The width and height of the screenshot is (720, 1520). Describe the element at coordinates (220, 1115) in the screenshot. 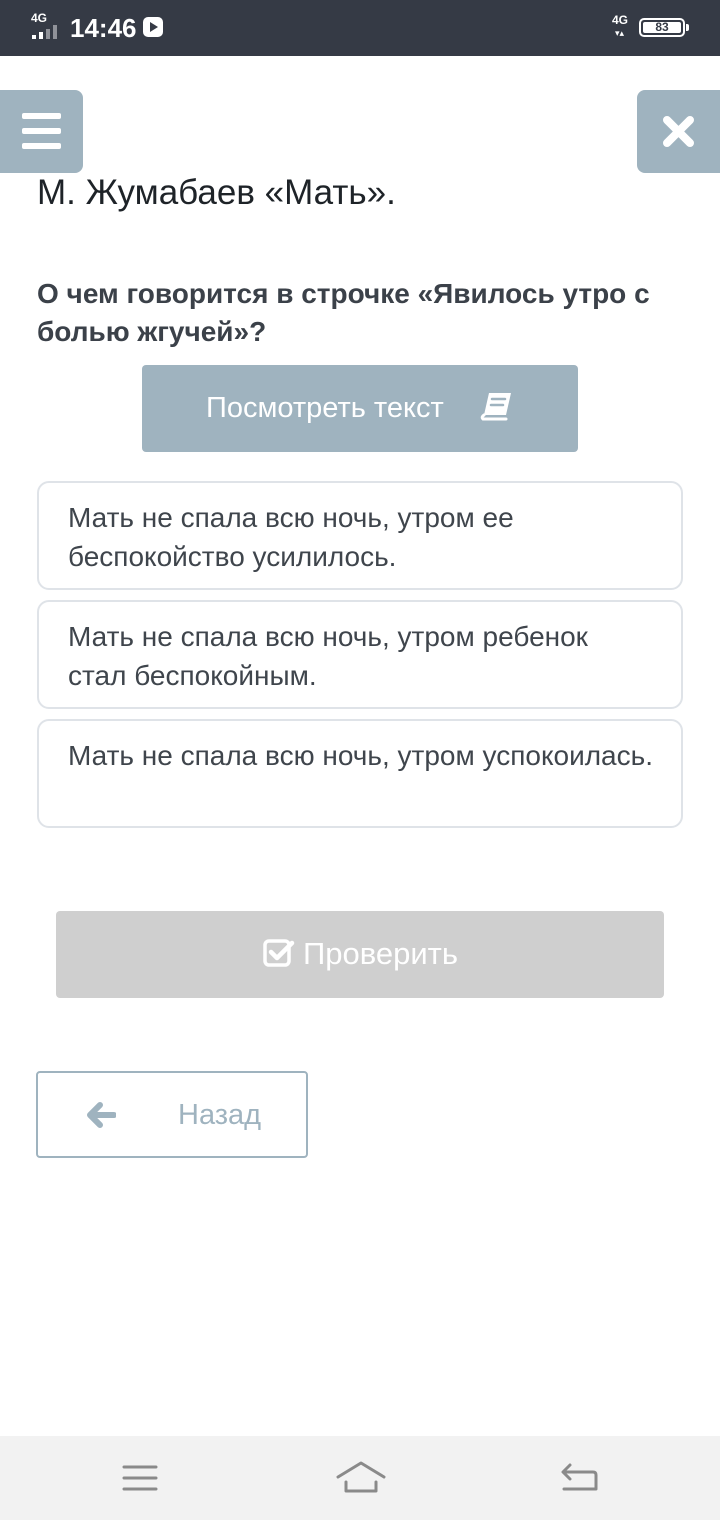

I see `back-button-label: Назад` at that location.